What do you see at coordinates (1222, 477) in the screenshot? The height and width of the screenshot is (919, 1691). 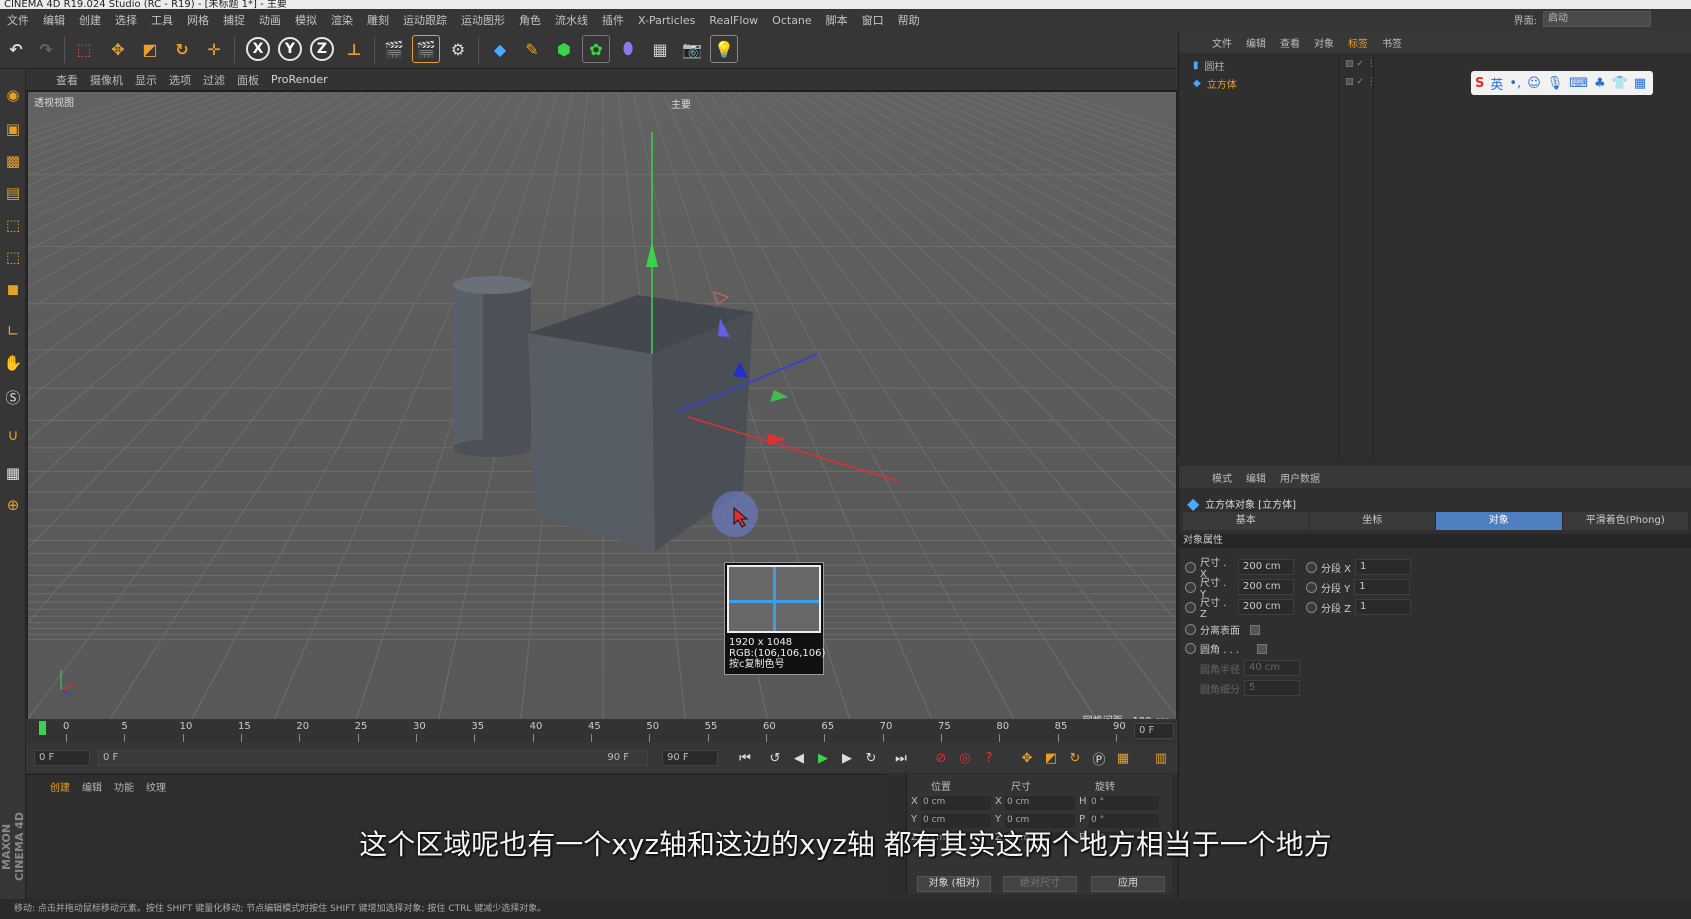 I see `attribute-menu-item: 模式` at bounding box center [1222, 477].